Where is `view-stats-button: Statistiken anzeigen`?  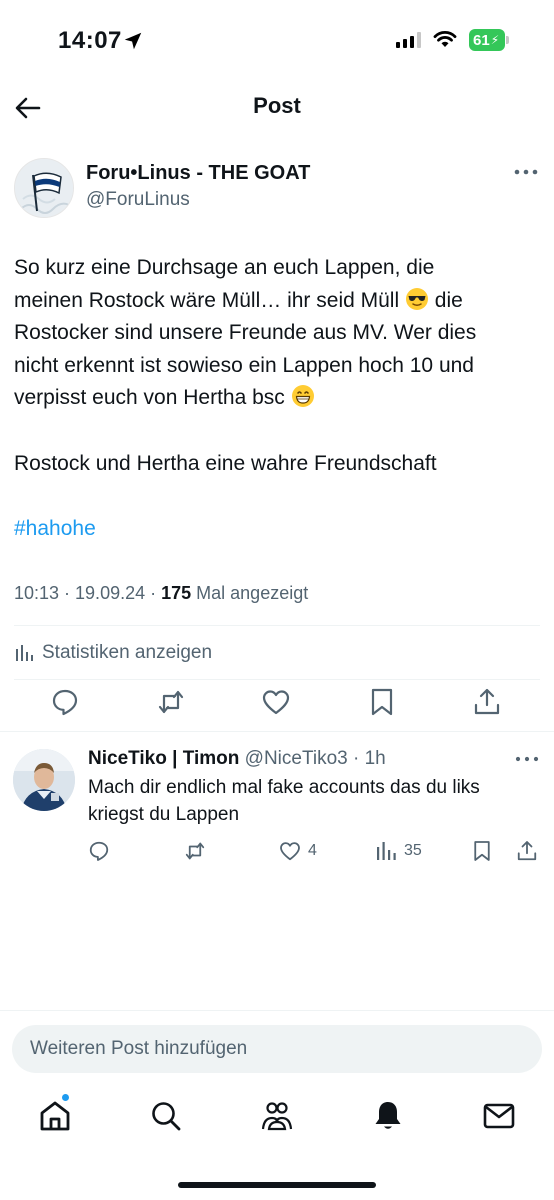 view-stats-button: Statistiken anzeigen is located at coordinates (113, 653).